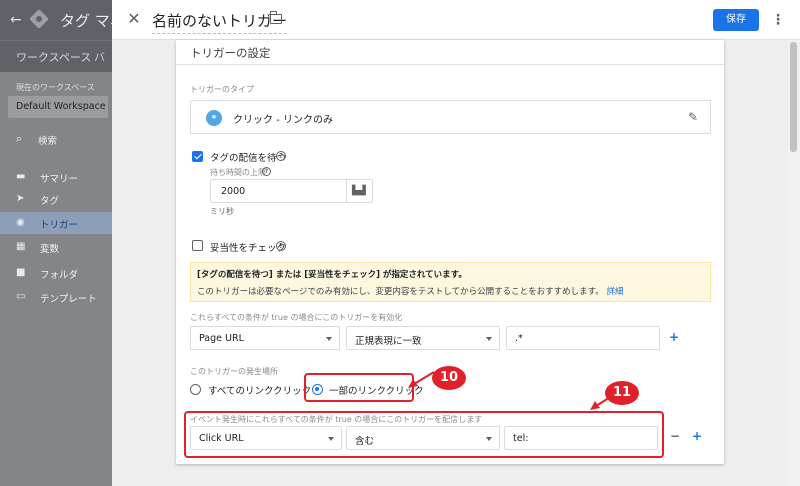 The height and width of the screenshot is (486, 800). What do you see at coordinates (614, 292) in the screenshot?
I see `notice-details-link: 詳細` at bounding box center [614, 292].